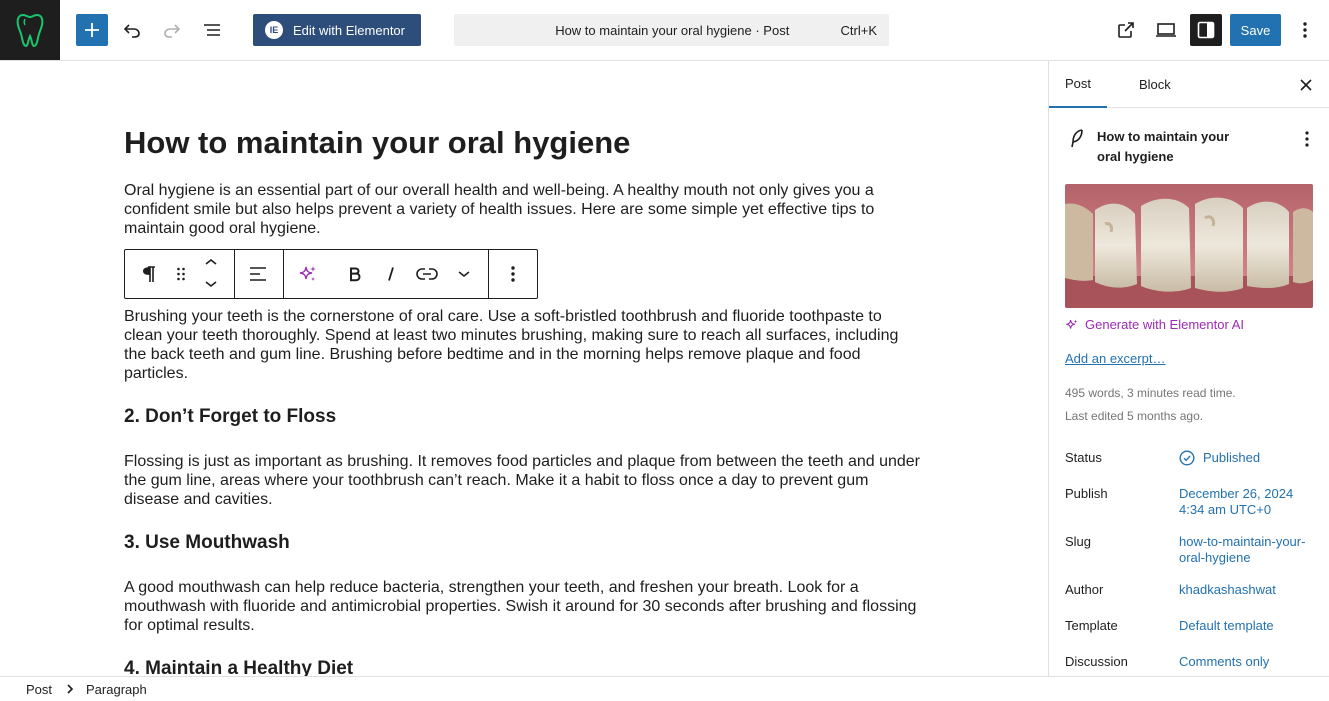 This screenshot has width=1329, height=701. I want to click on breadcrumb-paragraph: Paragraph, so click(116, 689).